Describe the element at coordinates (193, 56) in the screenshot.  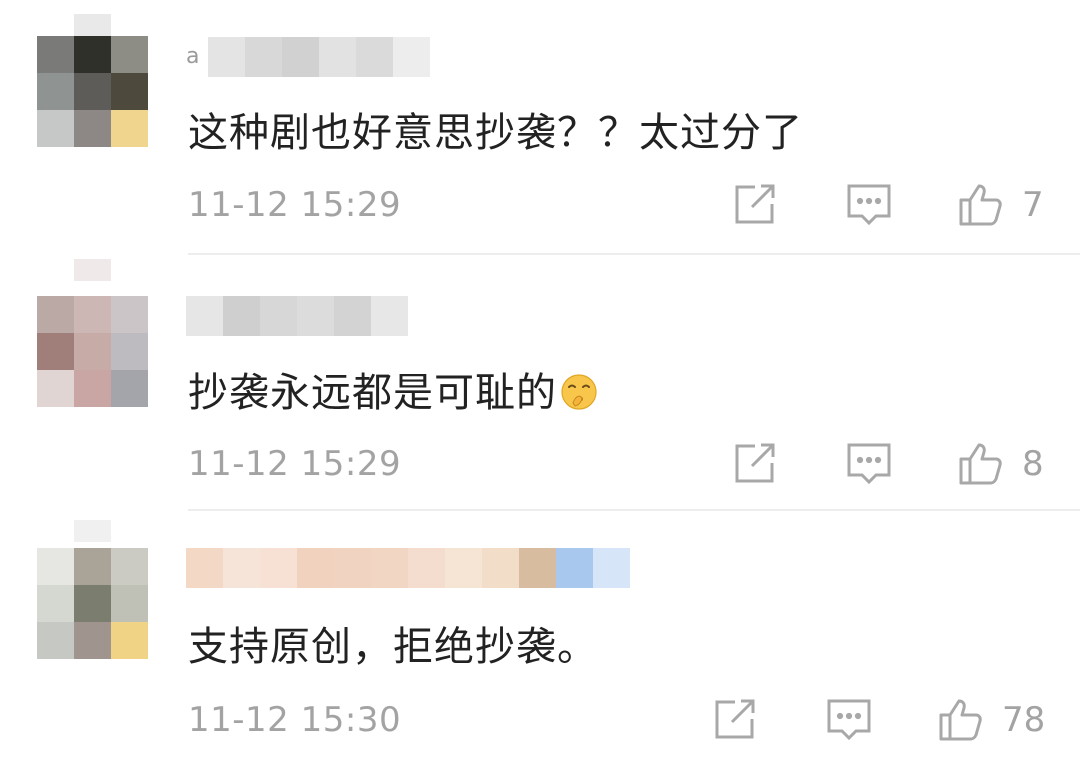
I see `username-initial: a` at that location.